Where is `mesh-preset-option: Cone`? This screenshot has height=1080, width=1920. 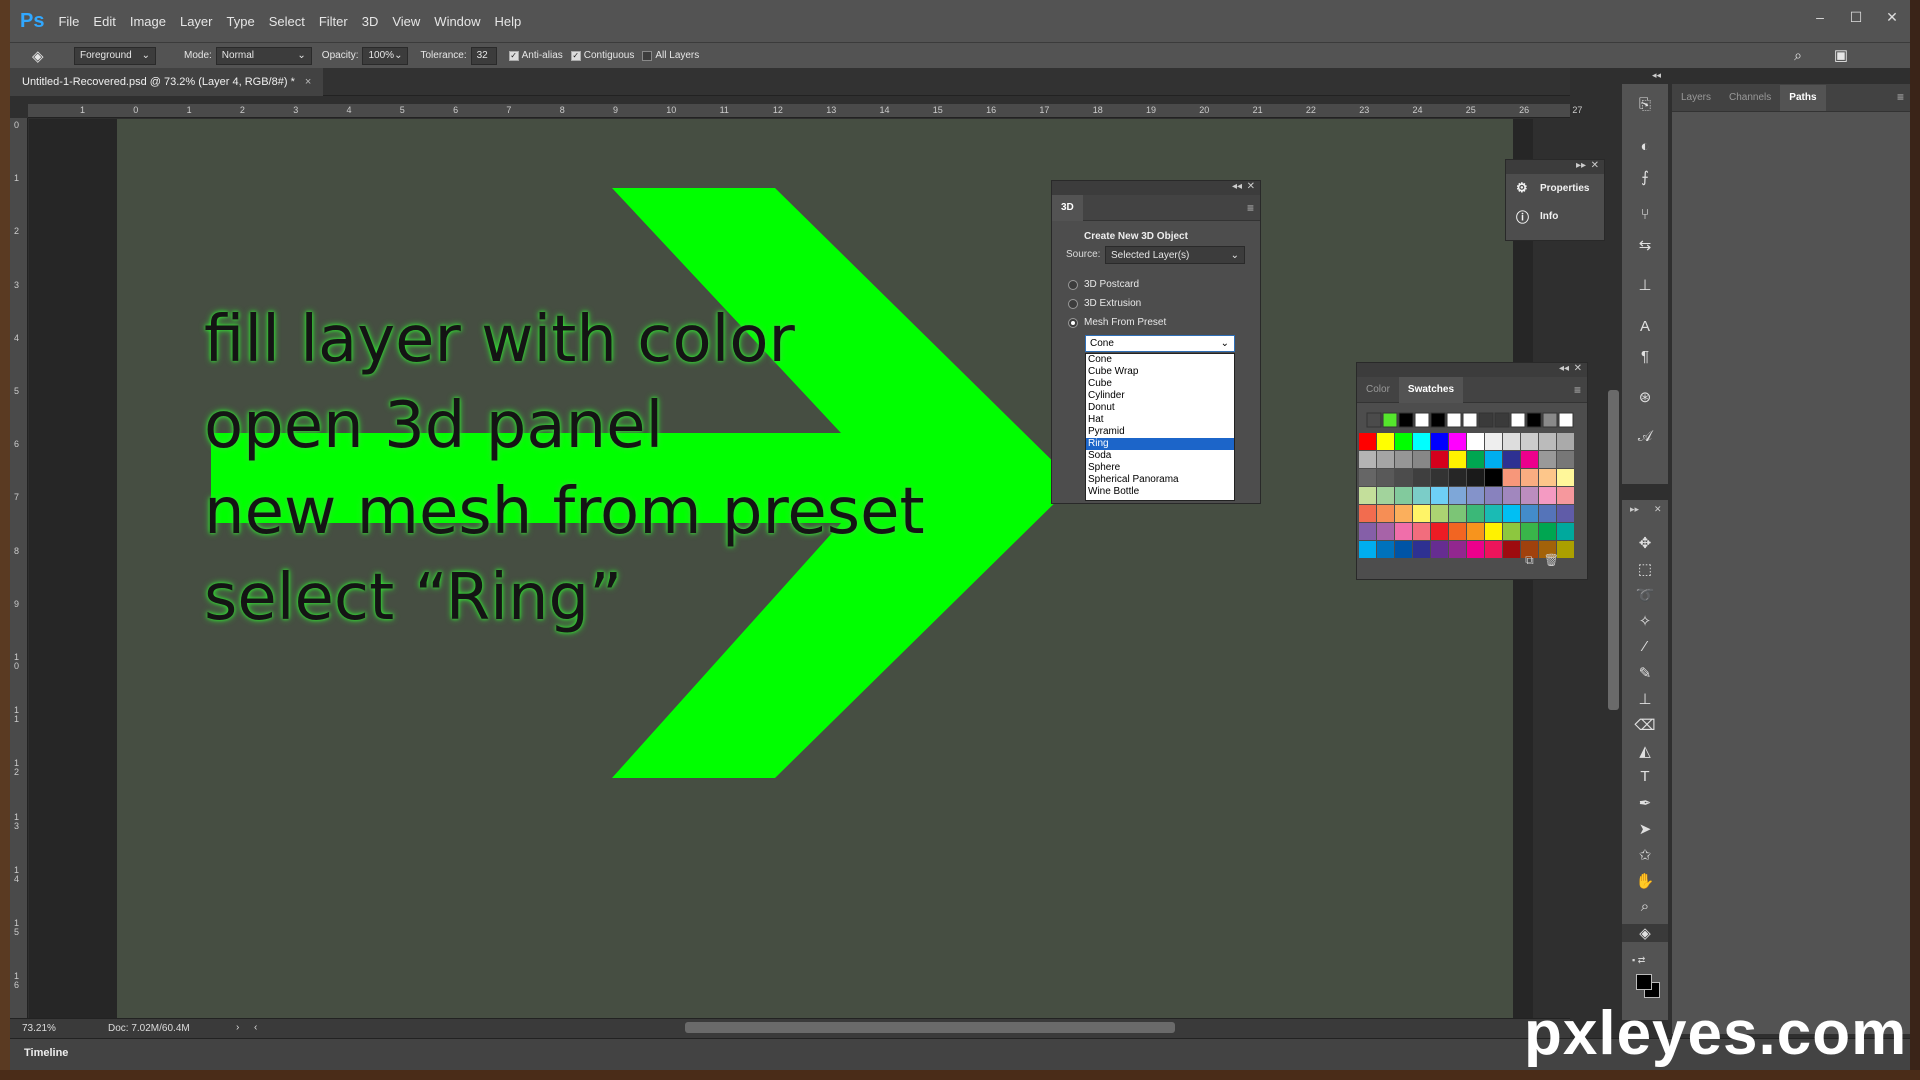
mesh-preset-option: Cone is located at coordinates (1160, 360).